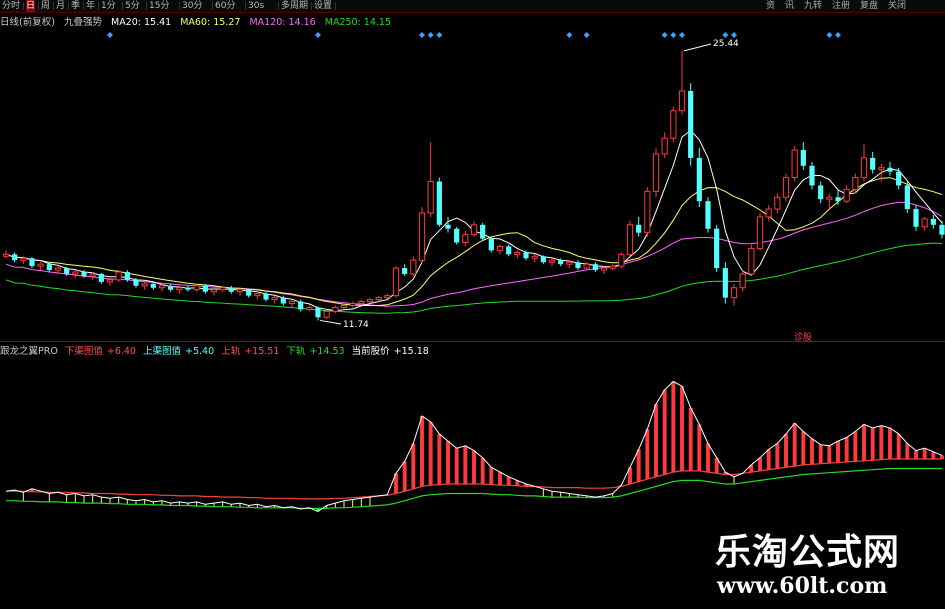  I want to click on high-price-pointer, so click(697, 47).